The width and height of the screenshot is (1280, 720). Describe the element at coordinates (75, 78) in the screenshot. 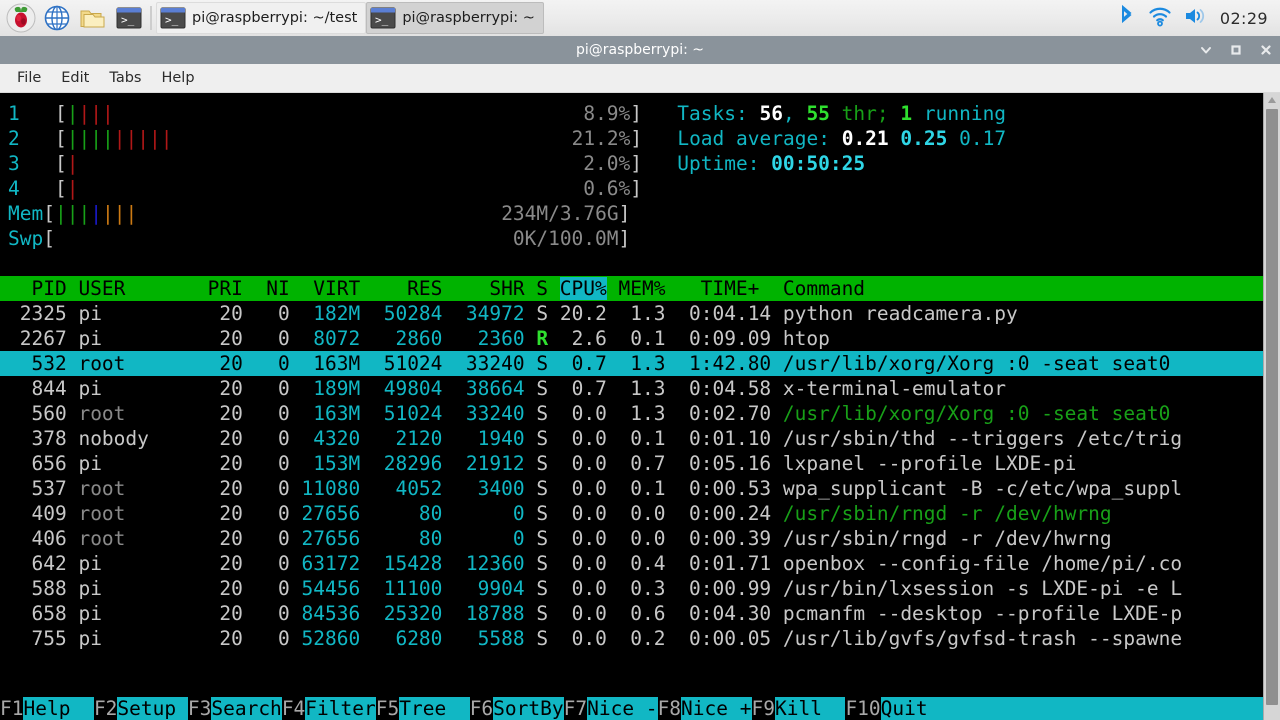

I see `menu-edit: Edit` at that location.